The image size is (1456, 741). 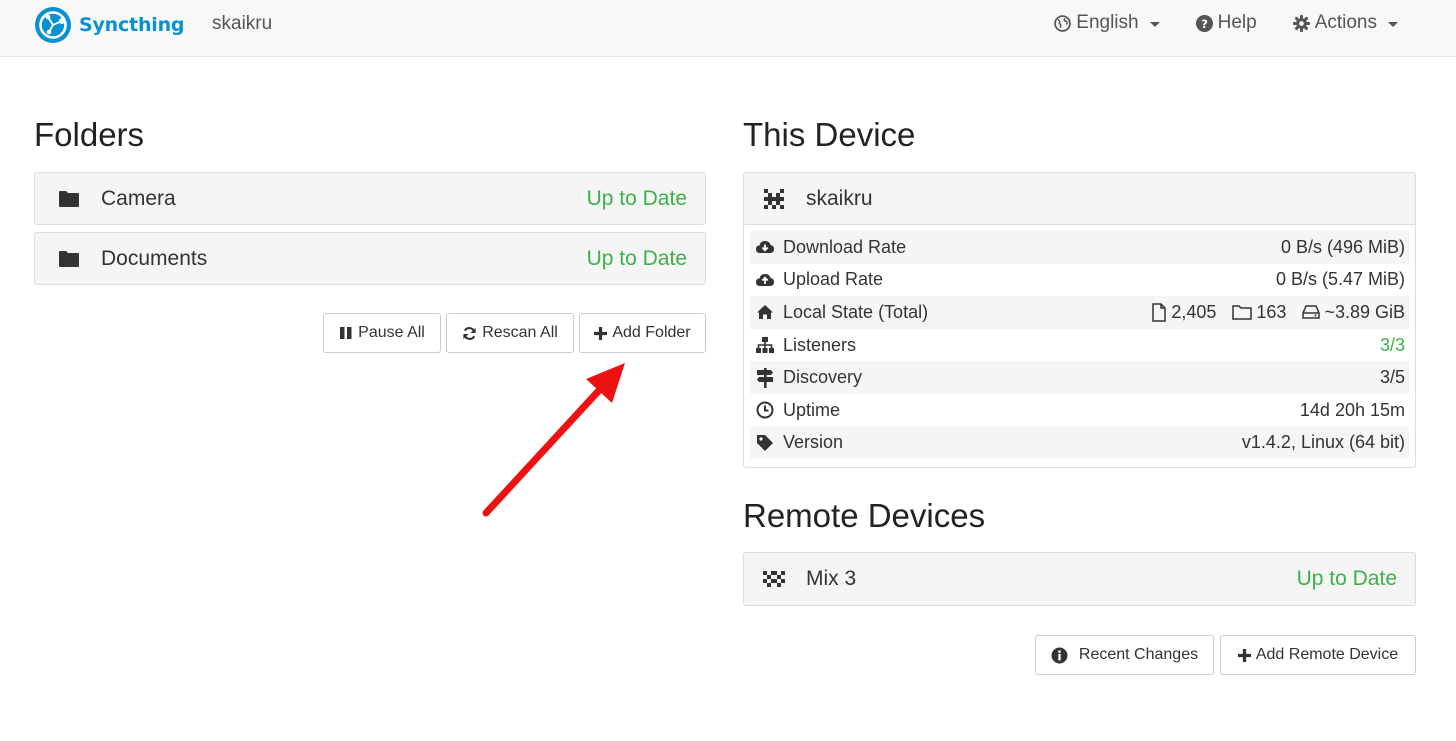 I want to click on language-menu: English, so click(x=1107, y=23).